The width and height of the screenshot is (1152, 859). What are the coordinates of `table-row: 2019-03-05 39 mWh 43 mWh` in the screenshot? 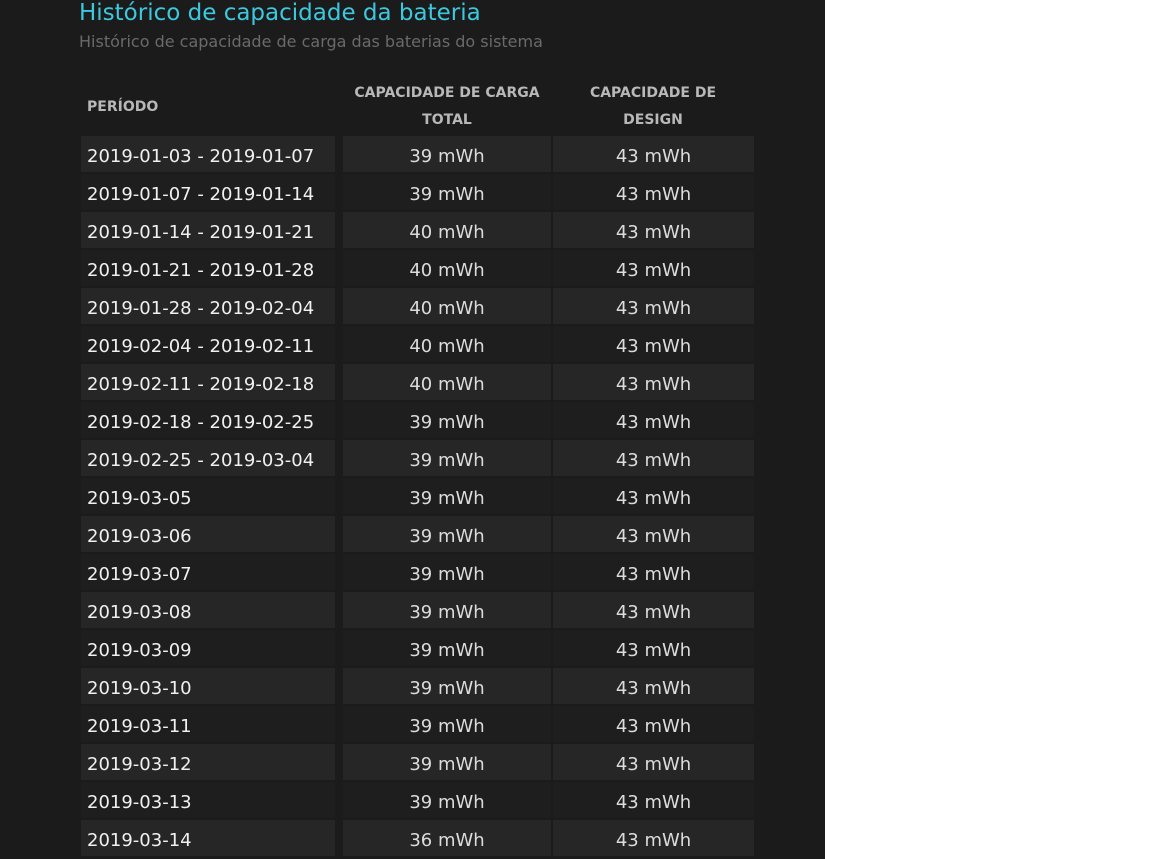 It's located at (417, 495).